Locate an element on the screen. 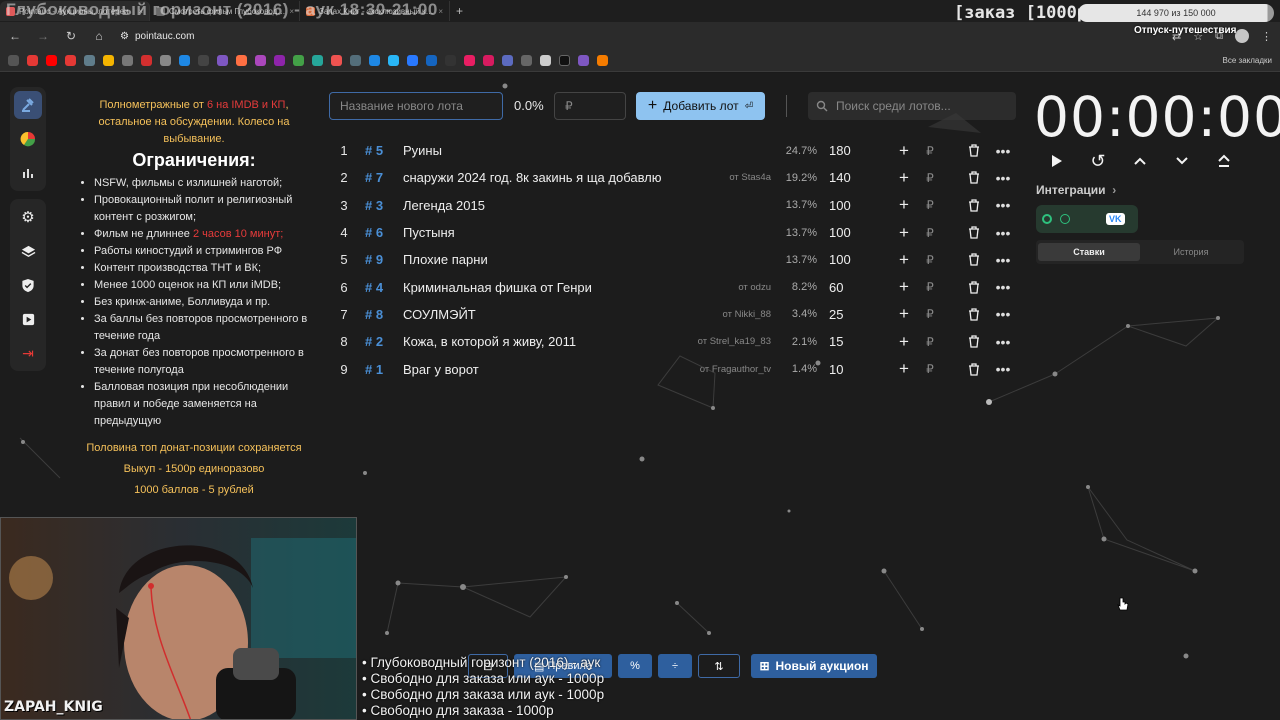 This screenshot has height=720, width=1280. sidebar-item-security is located at coordinates (28, 285).